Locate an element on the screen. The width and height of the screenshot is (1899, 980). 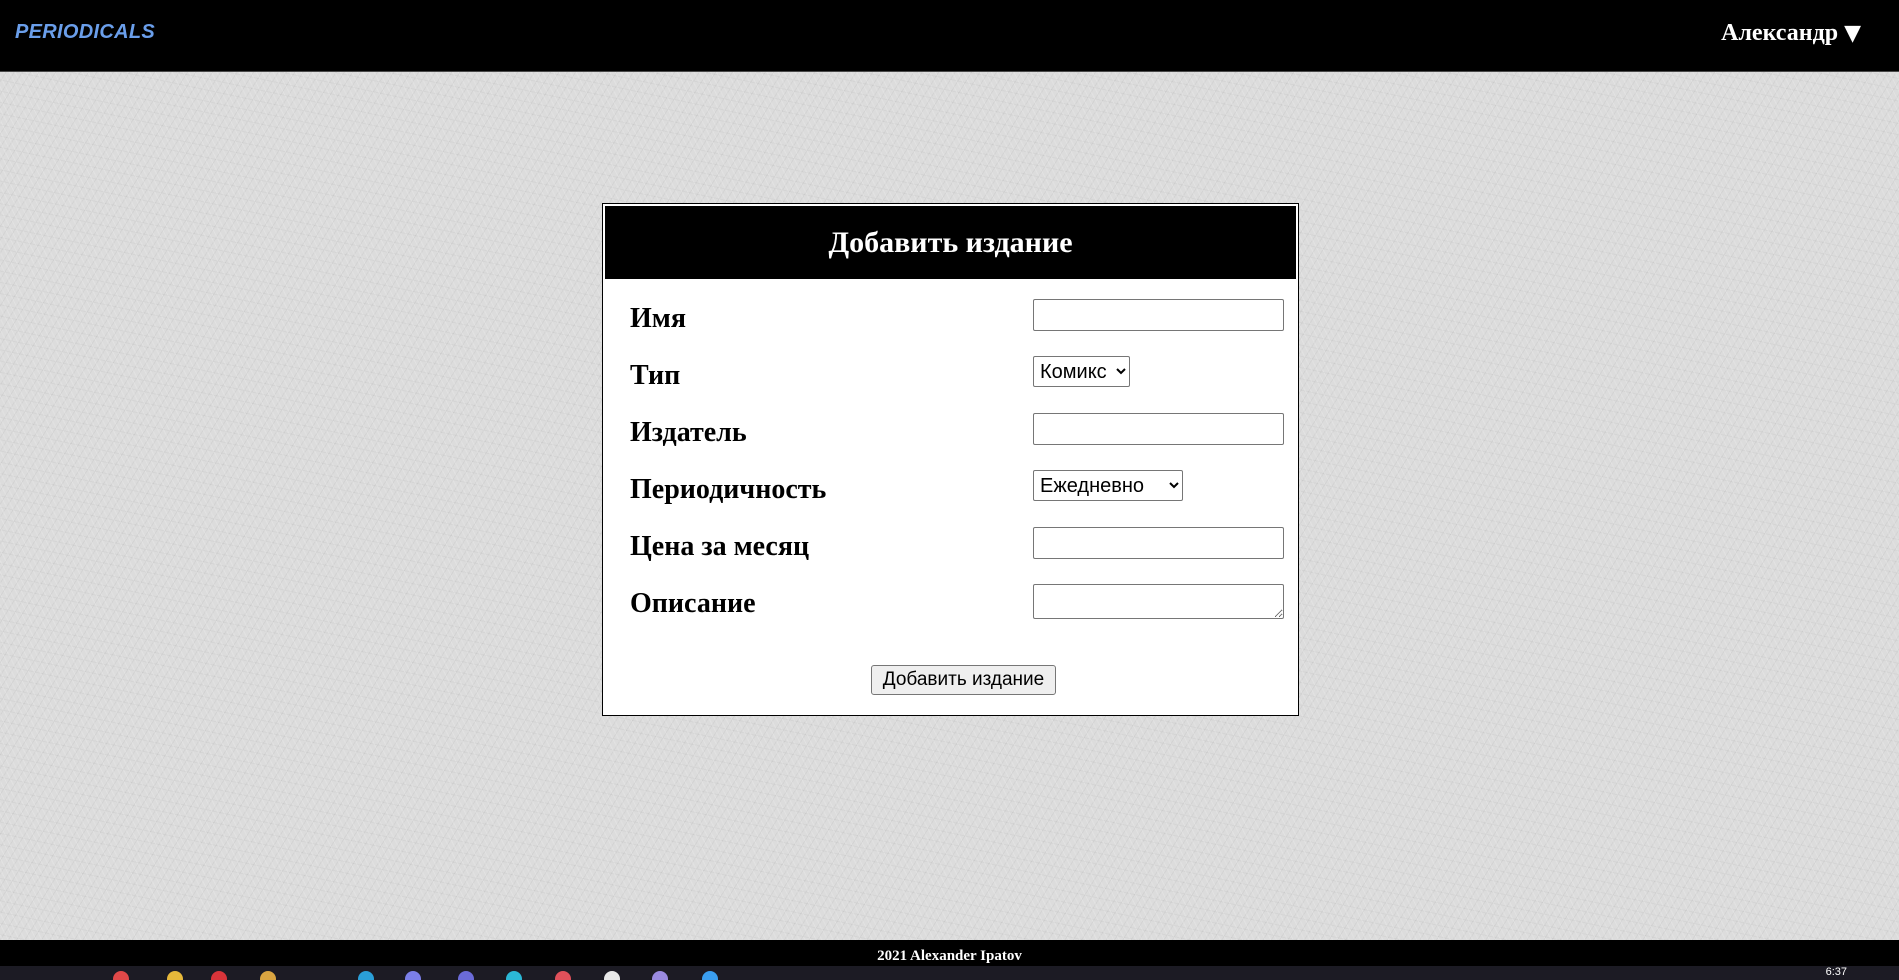
form-row-name: Имя is located at coordinates (957, 319).